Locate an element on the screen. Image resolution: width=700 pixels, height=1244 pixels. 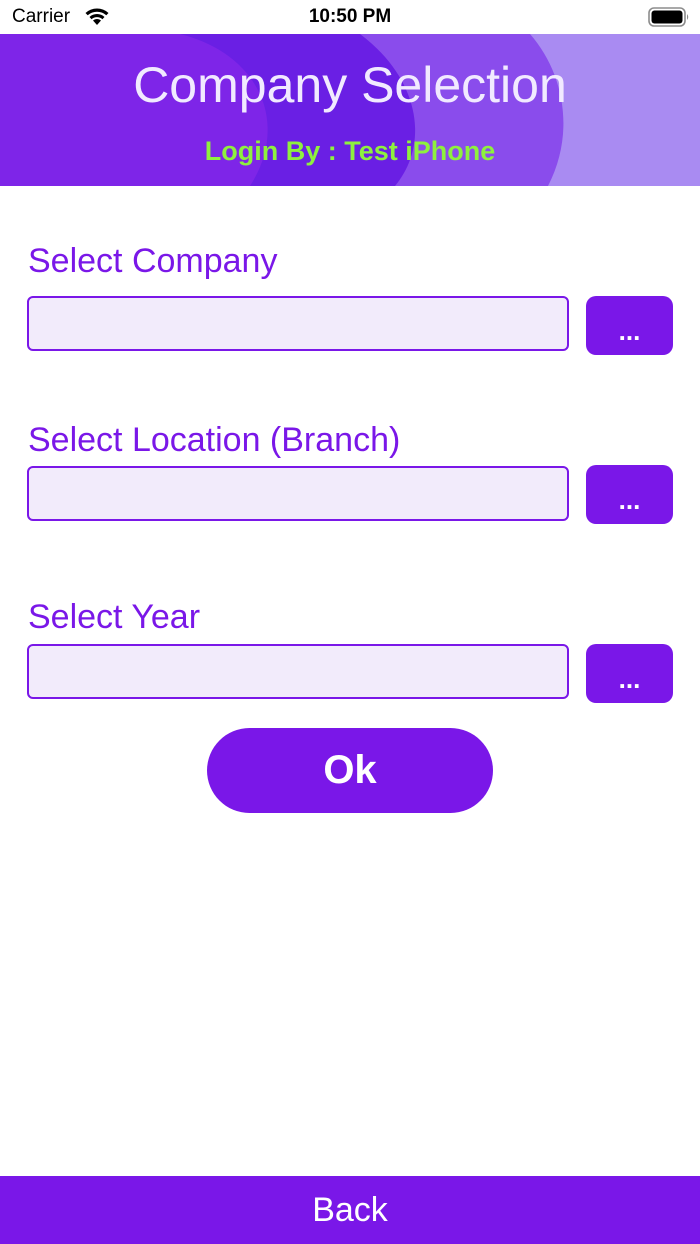
year-label: Select Year is located at coordinates (114, 617).